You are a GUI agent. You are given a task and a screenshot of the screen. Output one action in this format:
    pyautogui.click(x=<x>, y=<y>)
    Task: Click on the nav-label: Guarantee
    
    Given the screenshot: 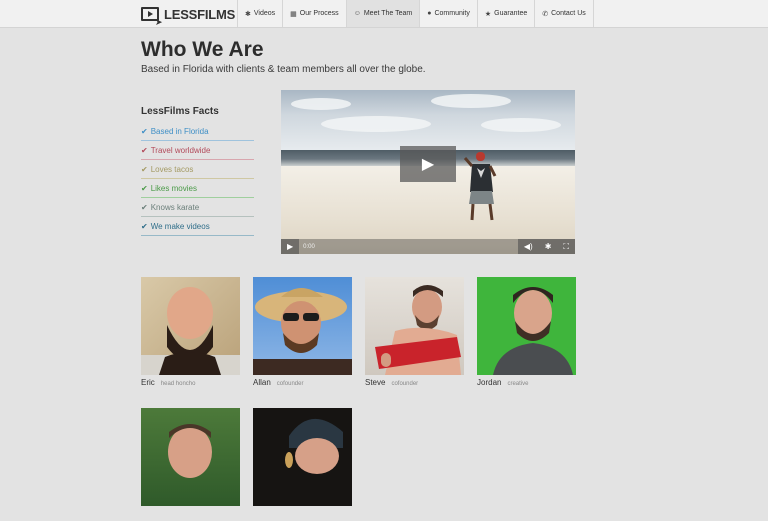 What is the action you would take?
    pyautogui.click(x=511, y=13)
    